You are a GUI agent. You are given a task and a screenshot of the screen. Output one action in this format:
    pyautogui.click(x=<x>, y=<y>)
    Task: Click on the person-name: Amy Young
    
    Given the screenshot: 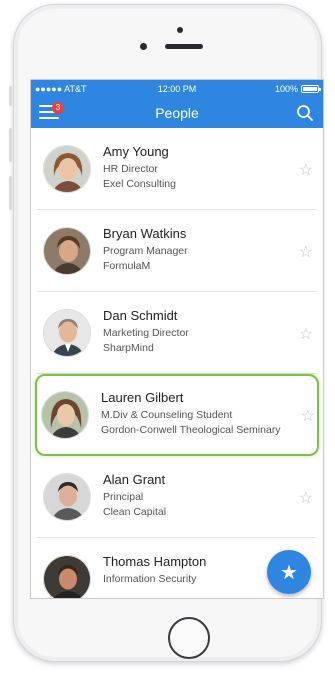 What is the action you would take?
    pyautogui.click(x=136, y=151)
    